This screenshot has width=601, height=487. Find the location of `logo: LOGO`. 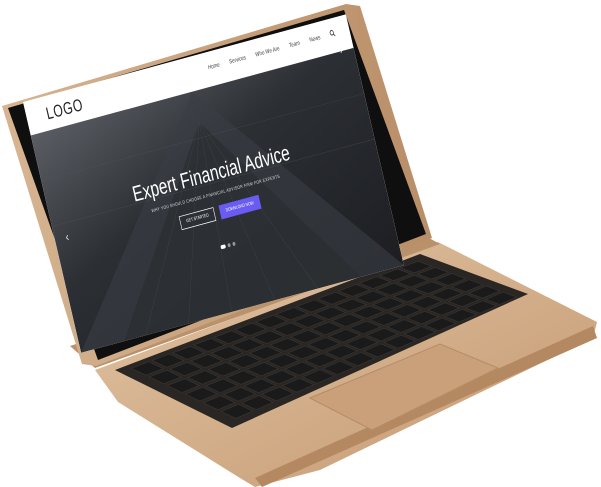

logo: LOGO is located at coordinates (64, 109).